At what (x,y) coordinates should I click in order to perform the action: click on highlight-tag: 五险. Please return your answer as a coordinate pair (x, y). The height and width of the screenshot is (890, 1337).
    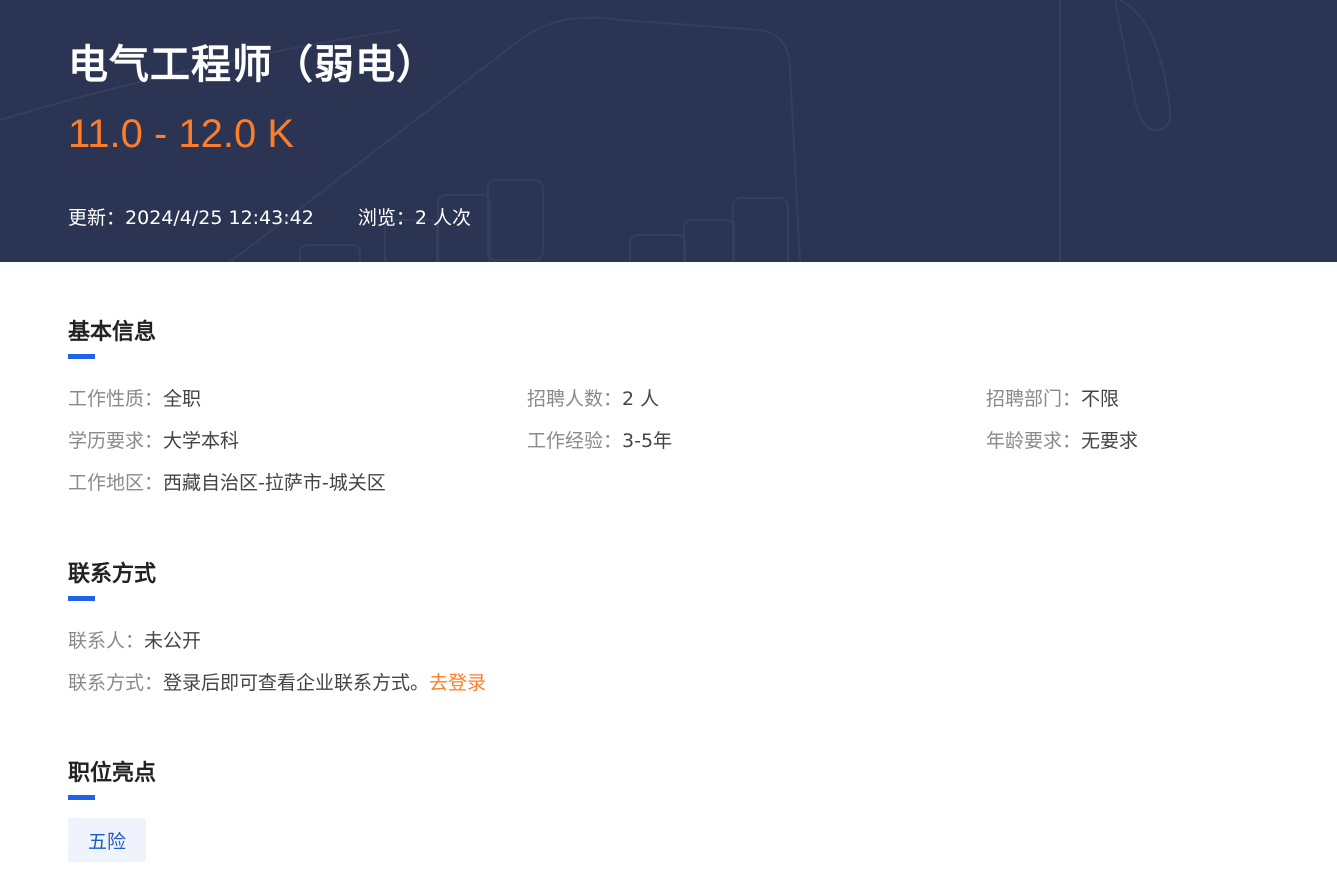
    Looking at the image, I should click on (107, 840).